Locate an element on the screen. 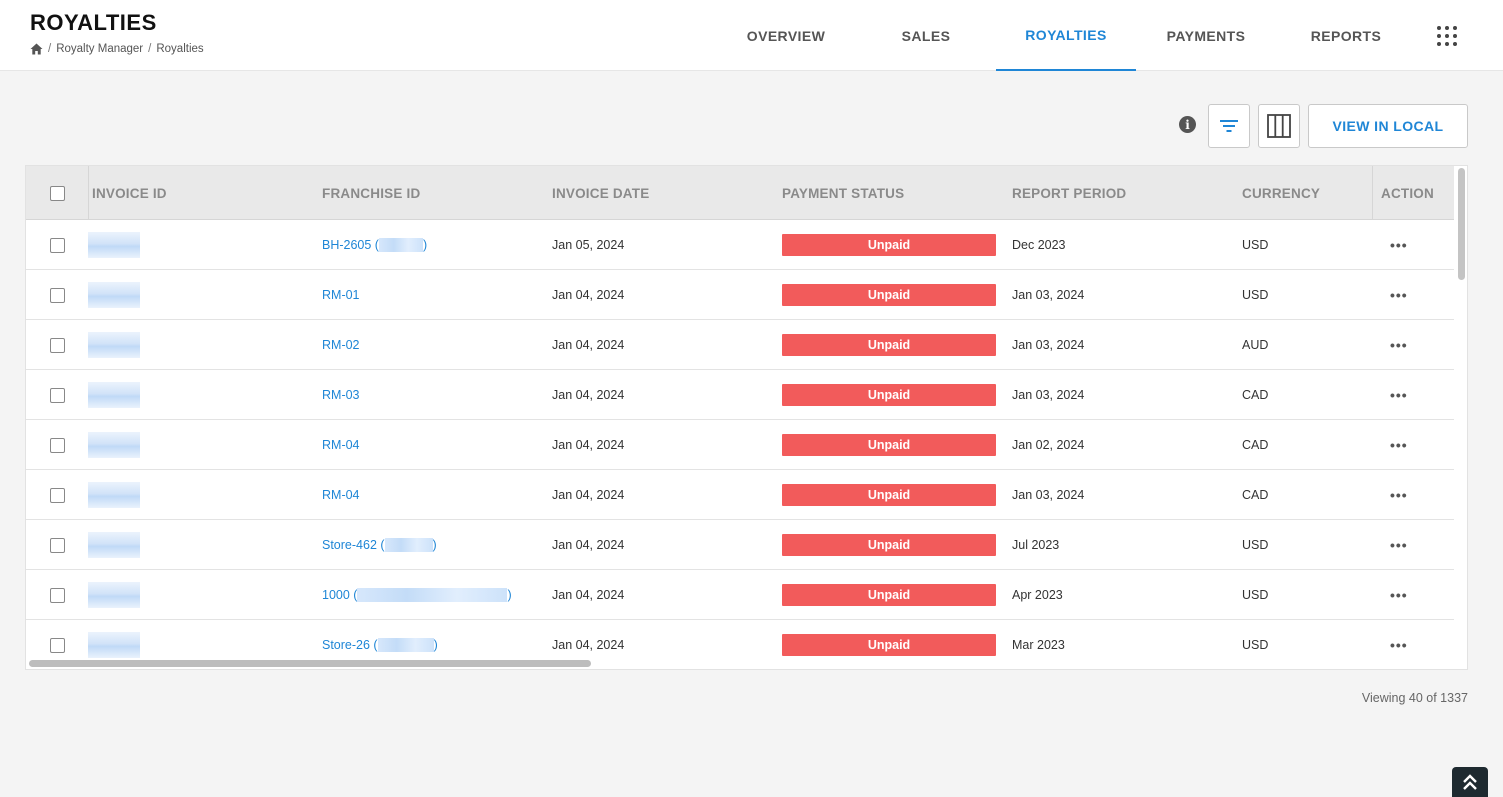 Image resolution: width=1503 pixels, height=797 pixels. franchise-id-link: RM-03 is located at coordinates (341, 395).